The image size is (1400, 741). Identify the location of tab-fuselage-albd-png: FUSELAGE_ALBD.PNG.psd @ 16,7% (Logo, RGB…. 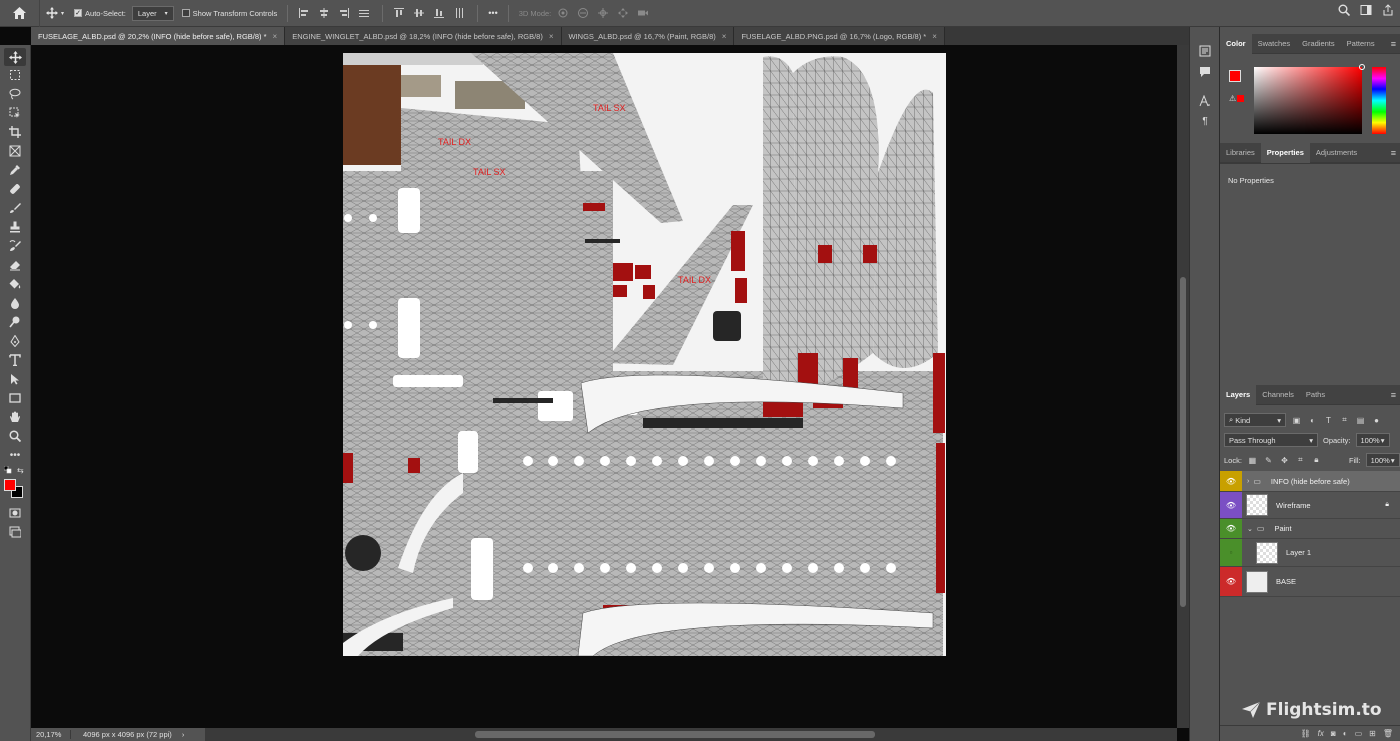
(839, 36).